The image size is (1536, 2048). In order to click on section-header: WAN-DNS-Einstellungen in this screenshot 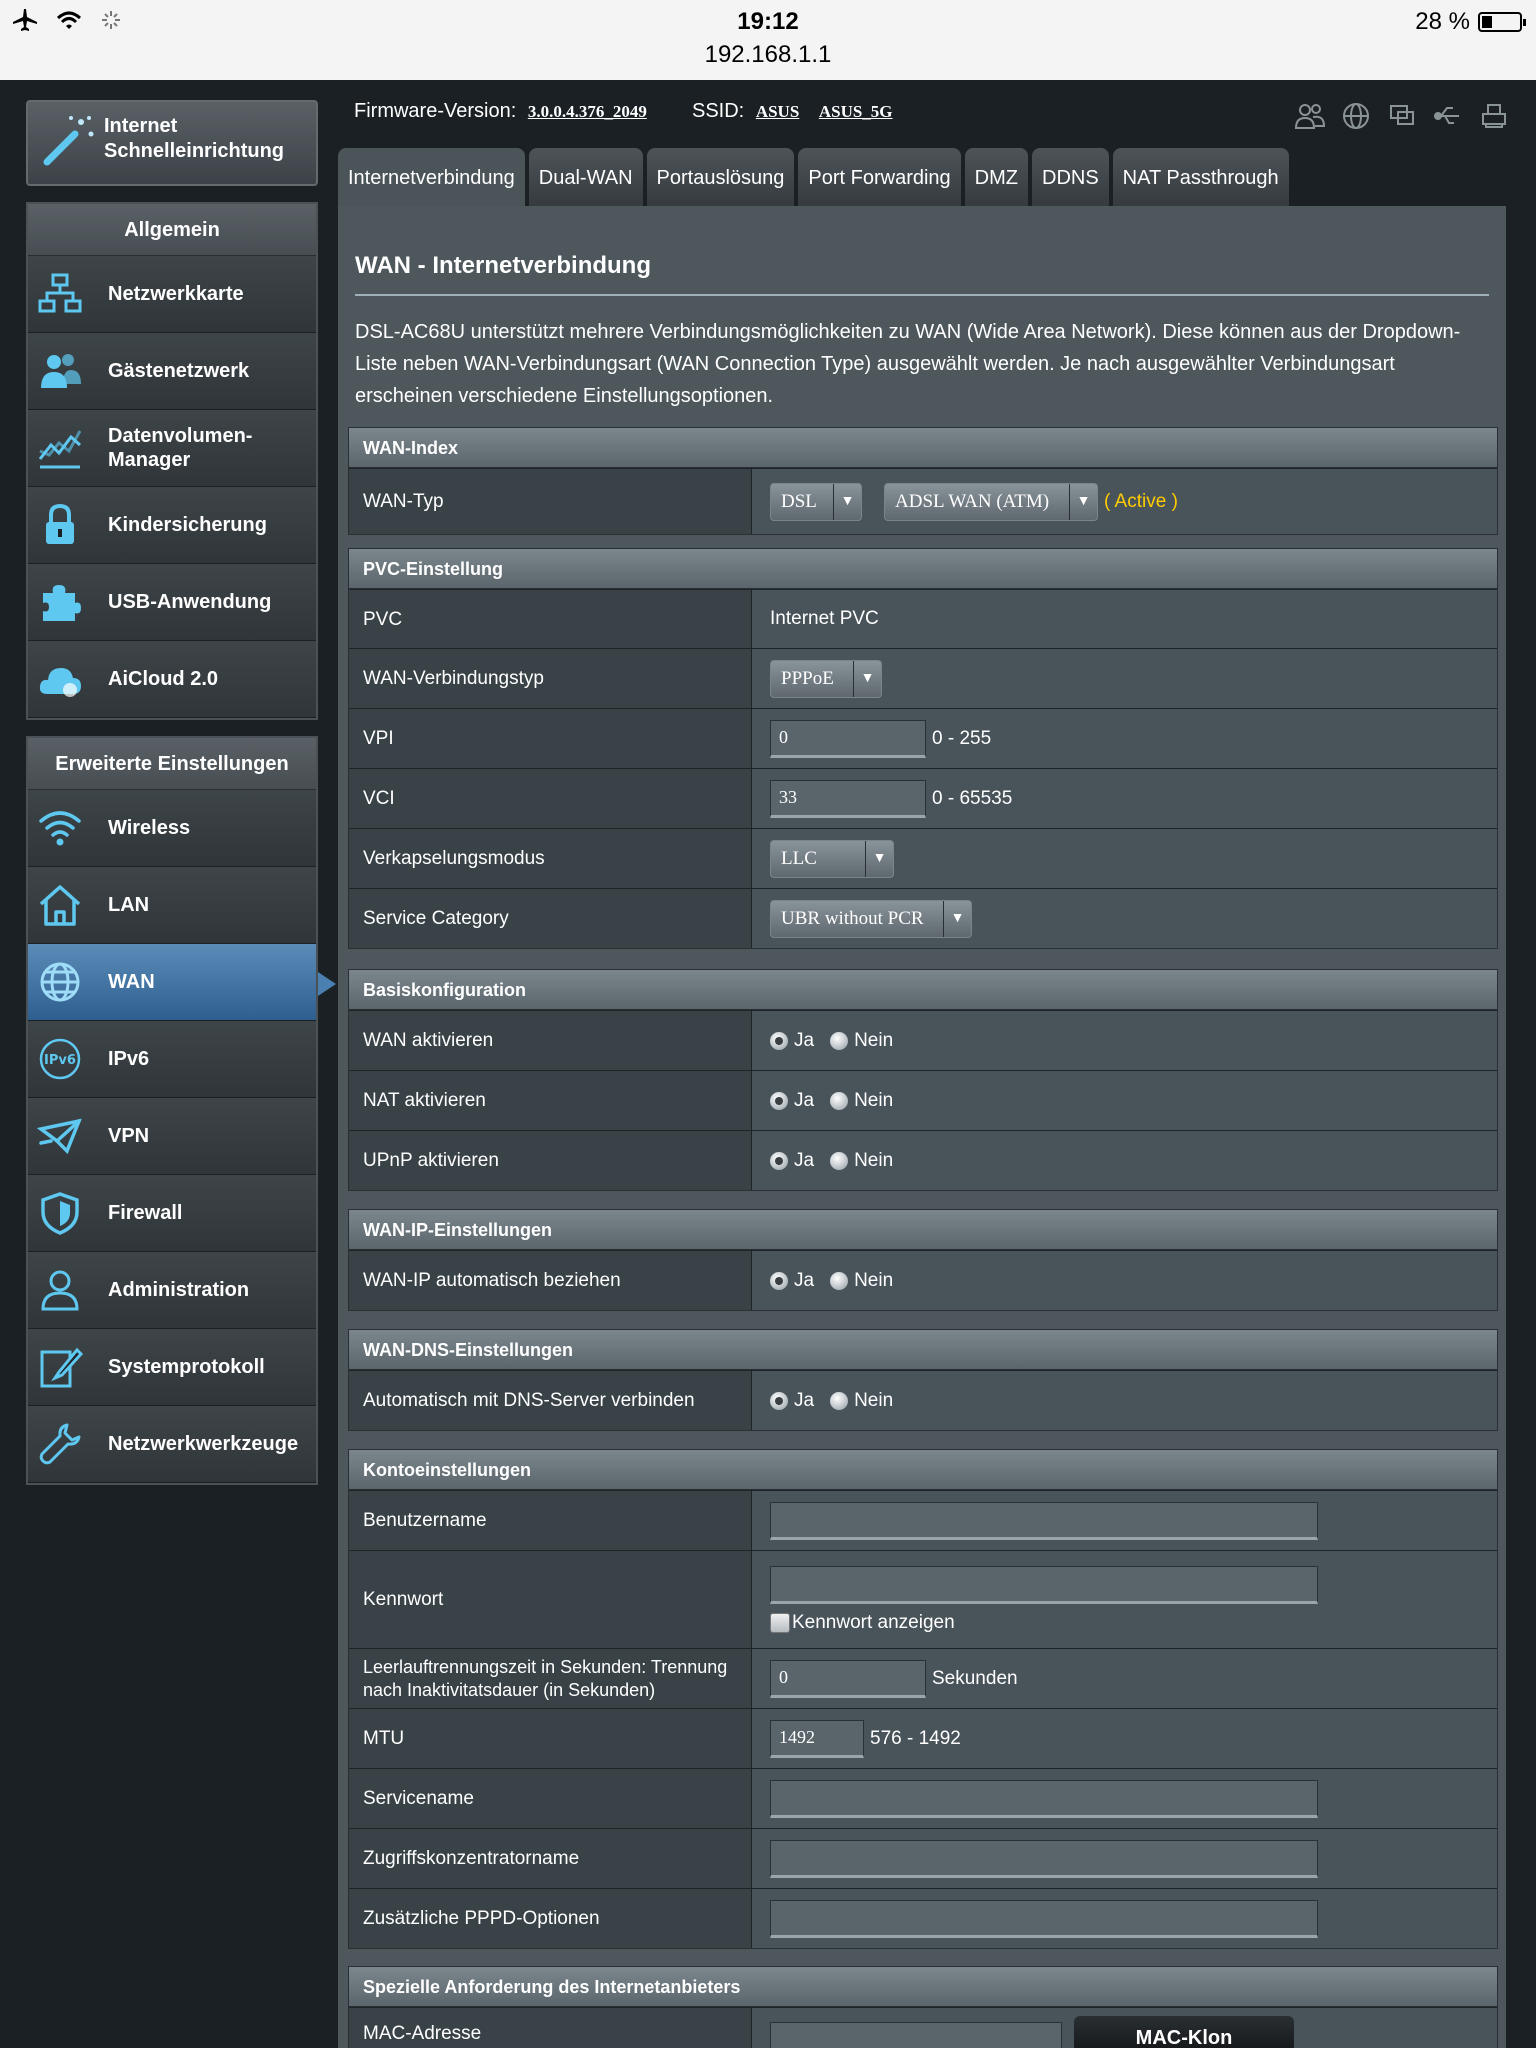, I will do `click(923, 1350)`.